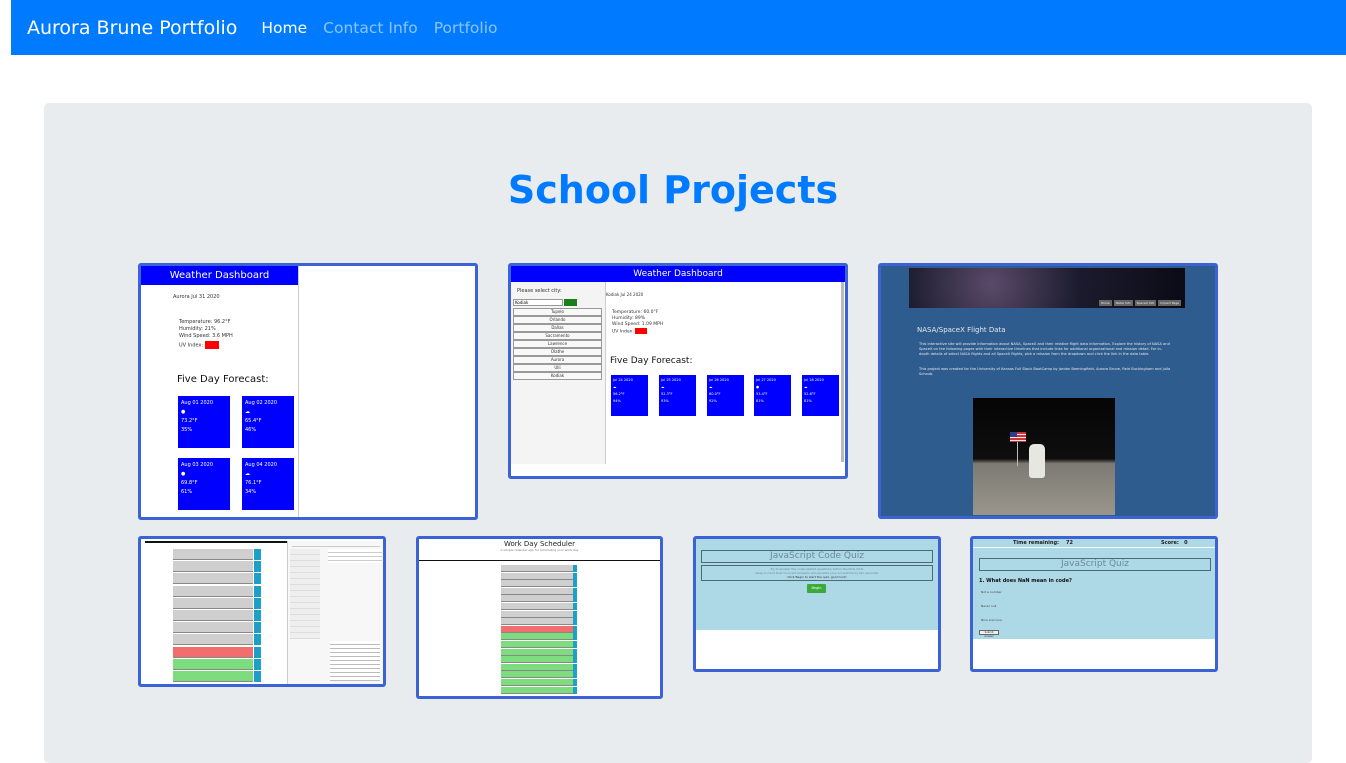 The width and height of the screenshot is (1346, 763). What do you see at coordinates (1174, 543) in the screenshot?
I see `score: Score: 0` at bounding box center [1174, 543].